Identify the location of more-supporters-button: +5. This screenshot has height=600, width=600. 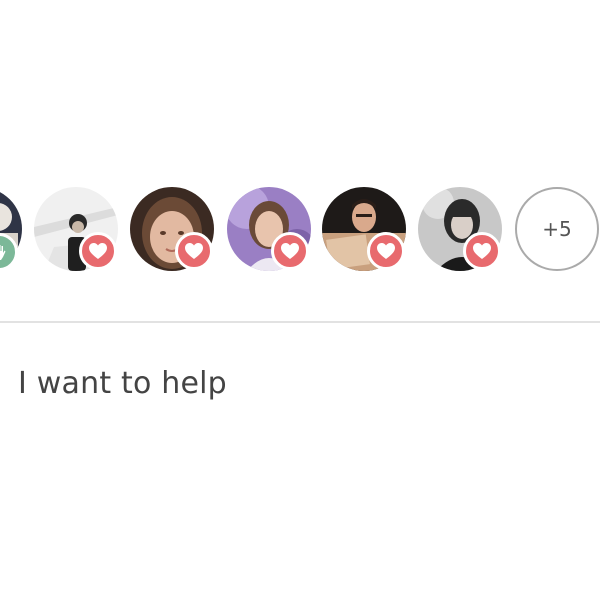
(557, 229).